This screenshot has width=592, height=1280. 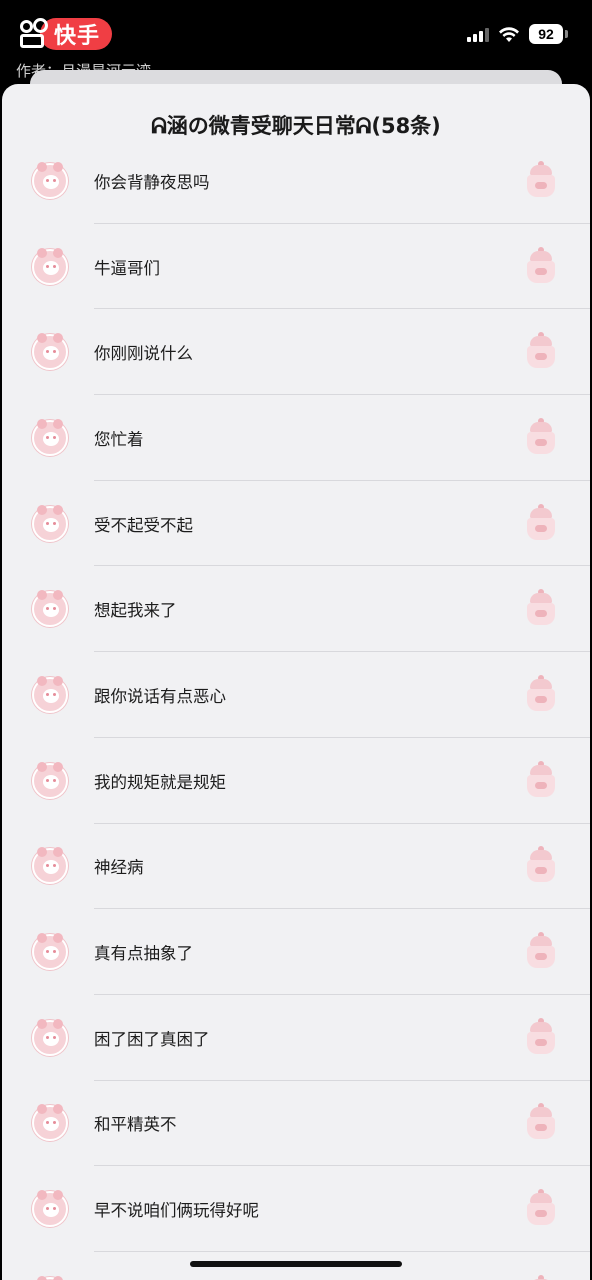 What do you see at coordinates (546, 34) in the screenshot?
I see `battery-indicator: 92` at bounding box center [546, 34].